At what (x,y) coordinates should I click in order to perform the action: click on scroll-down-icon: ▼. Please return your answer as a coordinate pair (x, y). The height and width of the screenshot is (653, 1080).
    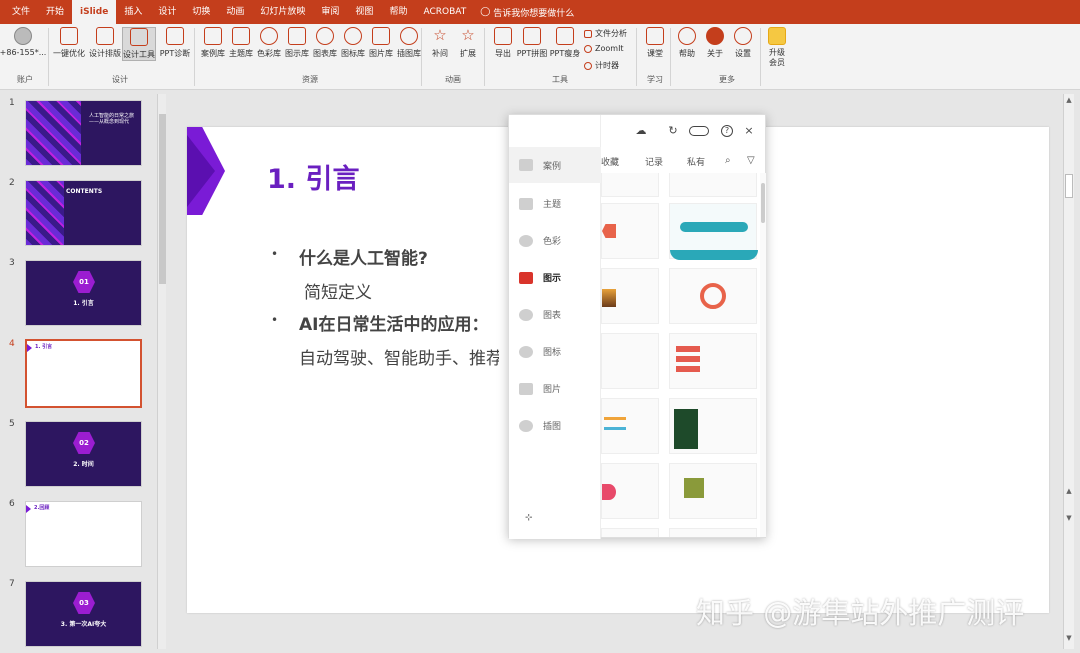
    Looking at the image, I should click on (1069, 638).